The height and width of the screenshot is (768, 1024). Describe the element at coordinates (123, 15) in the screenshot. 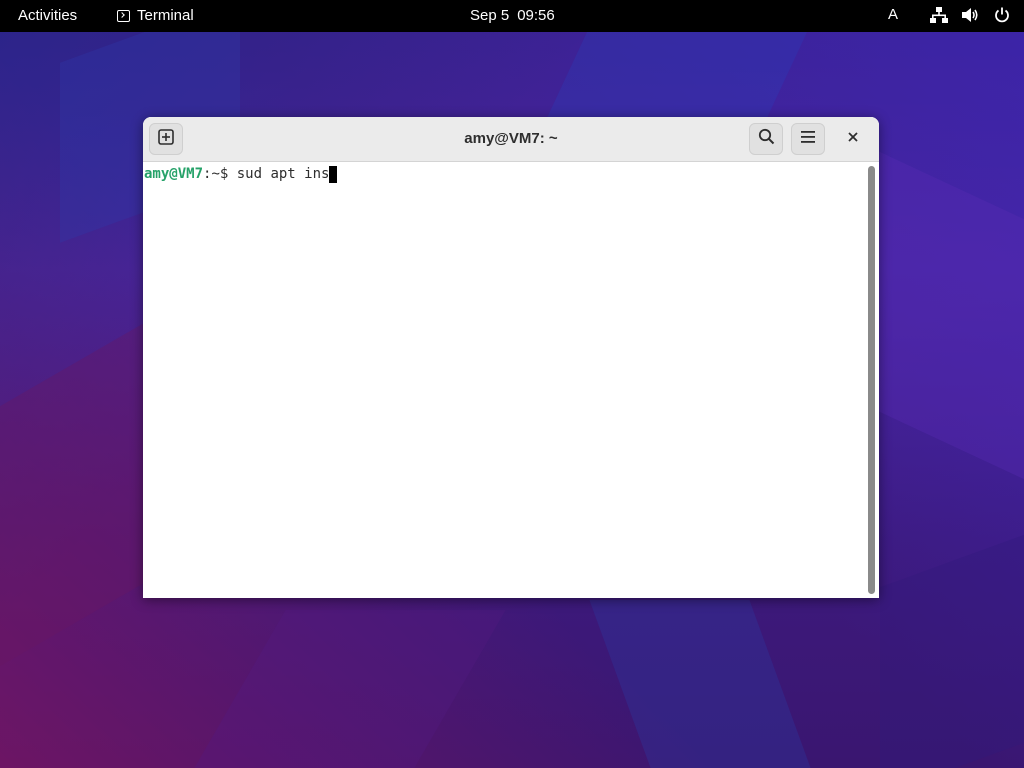

I see `terminal-app-icon` at that location.